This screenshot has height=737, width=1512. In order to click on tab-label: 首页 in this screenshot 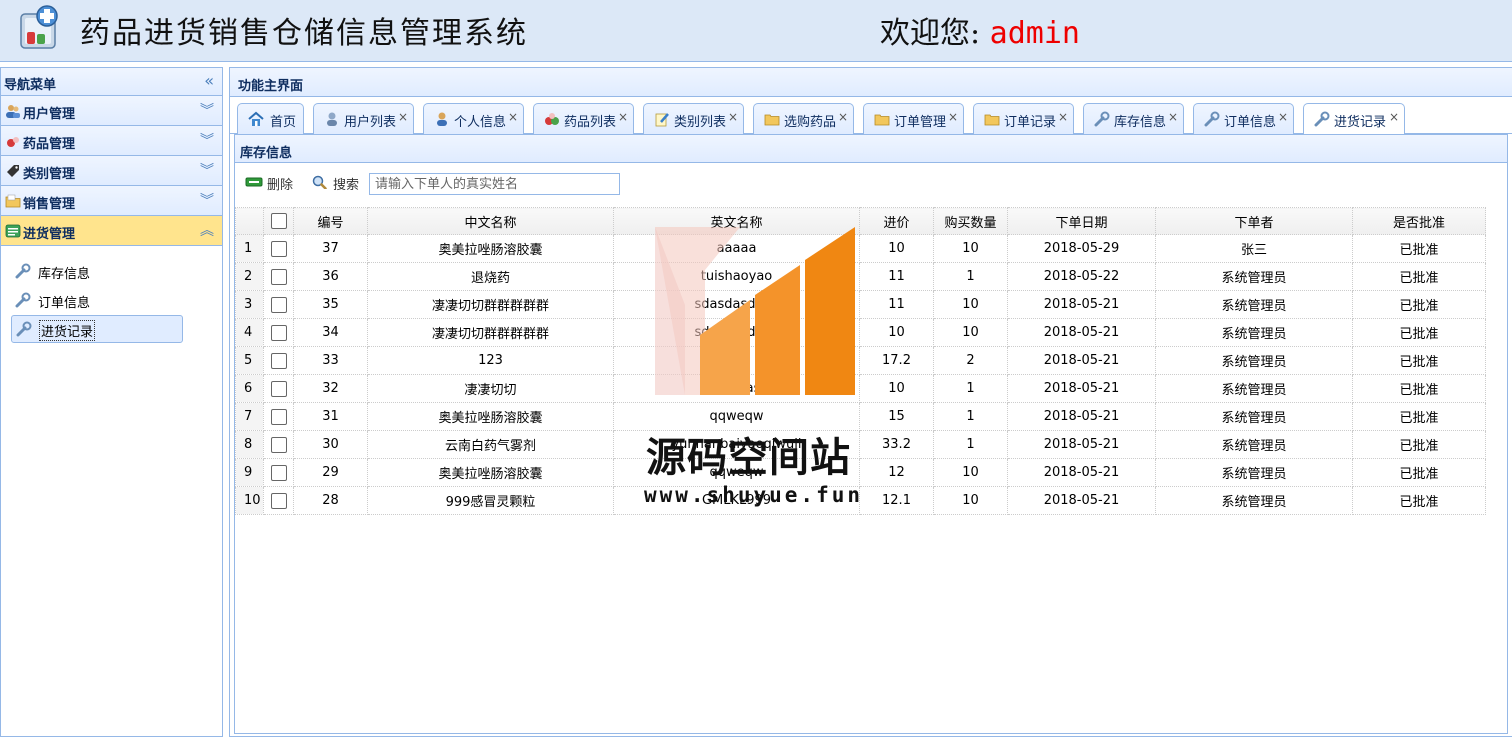, I will do `click(283, 122)`.